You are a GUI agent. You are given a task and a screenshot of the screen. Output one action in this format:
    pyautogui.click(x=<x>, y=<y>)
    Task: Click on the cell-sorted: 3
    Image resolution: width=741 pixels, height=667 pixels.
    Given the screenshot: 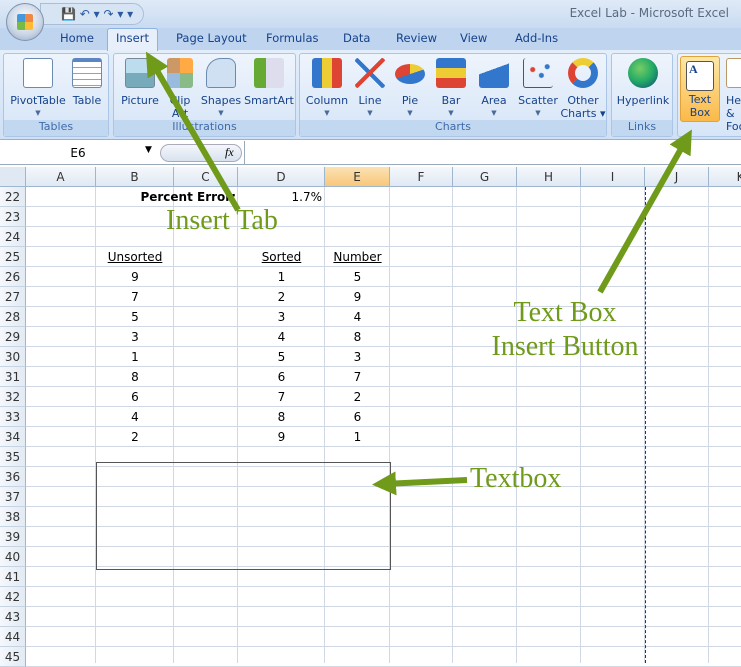 What is the action you would take?
    pyautogui.click(x=281, y=317)
    